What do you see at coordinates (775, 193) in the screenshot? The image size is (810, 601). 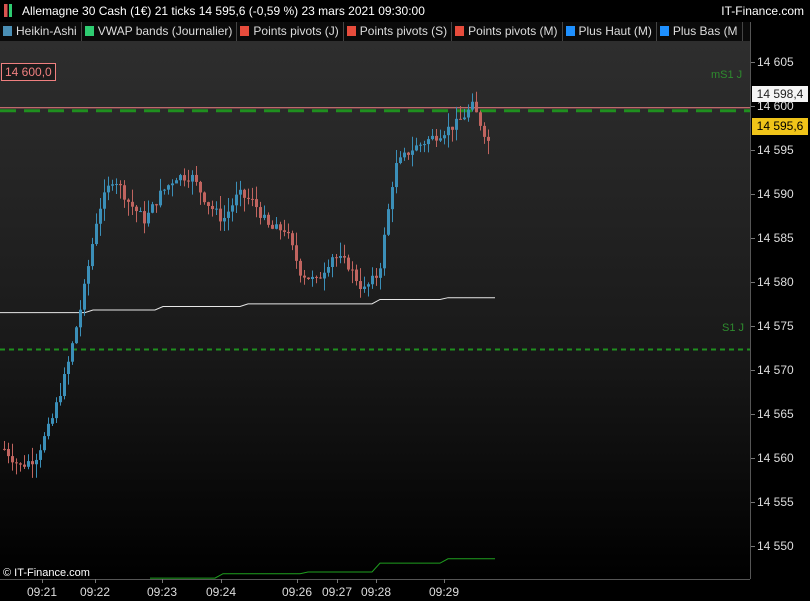 I see `y-tick-label: 14 590` at bounding box center [775, 193].